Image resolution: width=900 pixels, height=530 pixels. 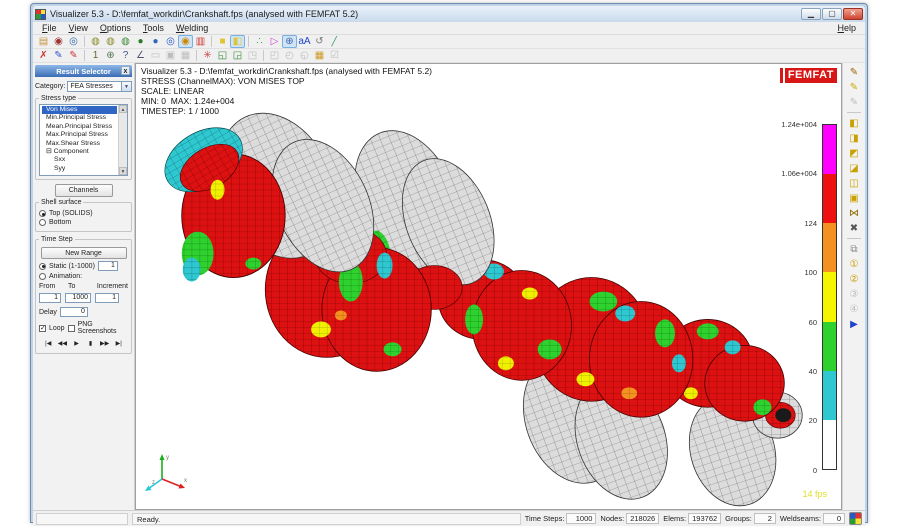 What do you see at coordinates (79, 118) in the screenshot?
I see `stress-item-min-principal: Min.Principal Stress` at bounding box center [79, 118].